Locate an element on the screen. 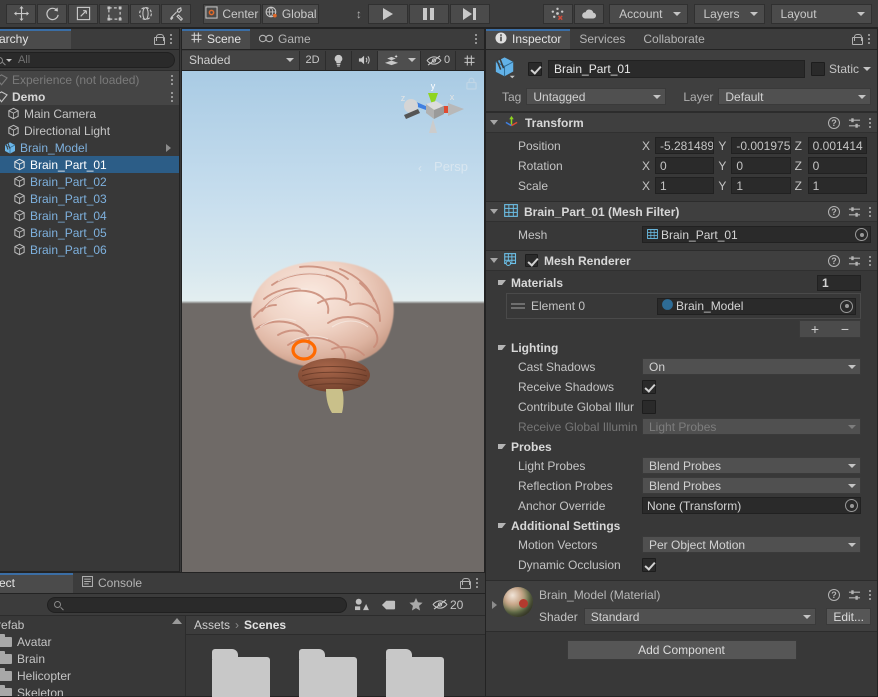  tab-game: Game is located at coordinates (285, 39).